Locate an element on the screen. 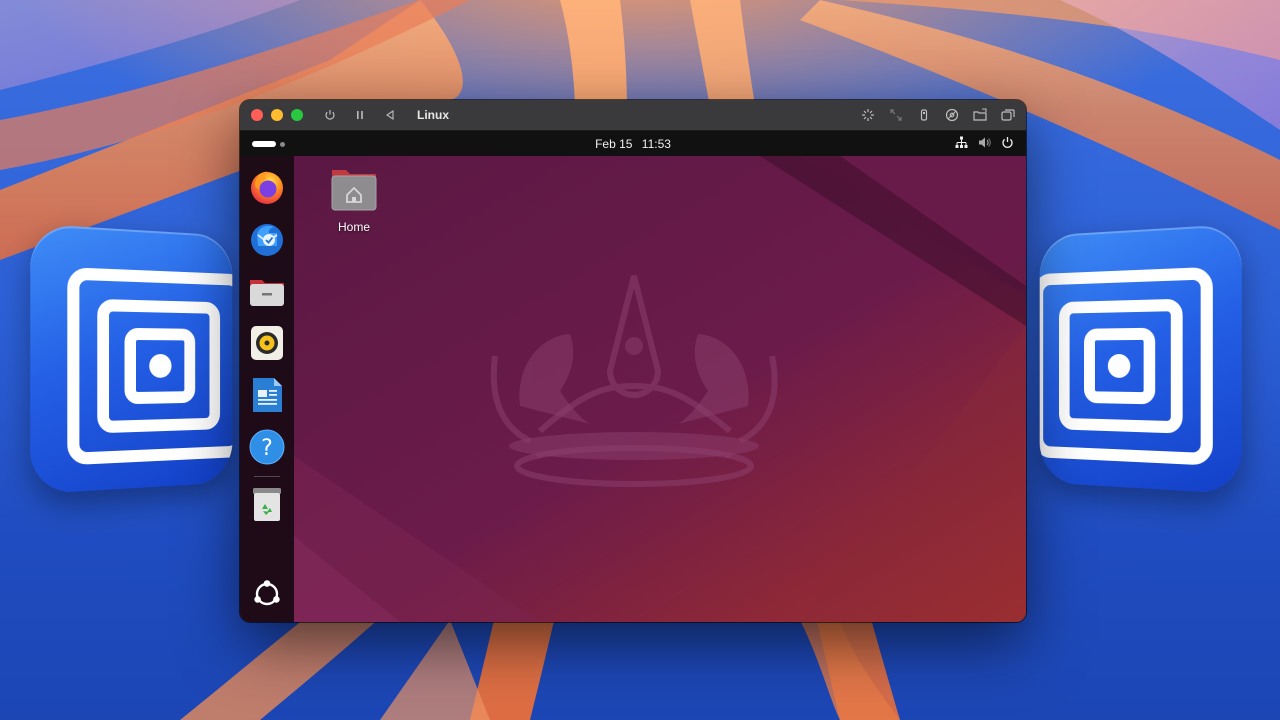  help-icon: ? is located at coordinates (267, 447).